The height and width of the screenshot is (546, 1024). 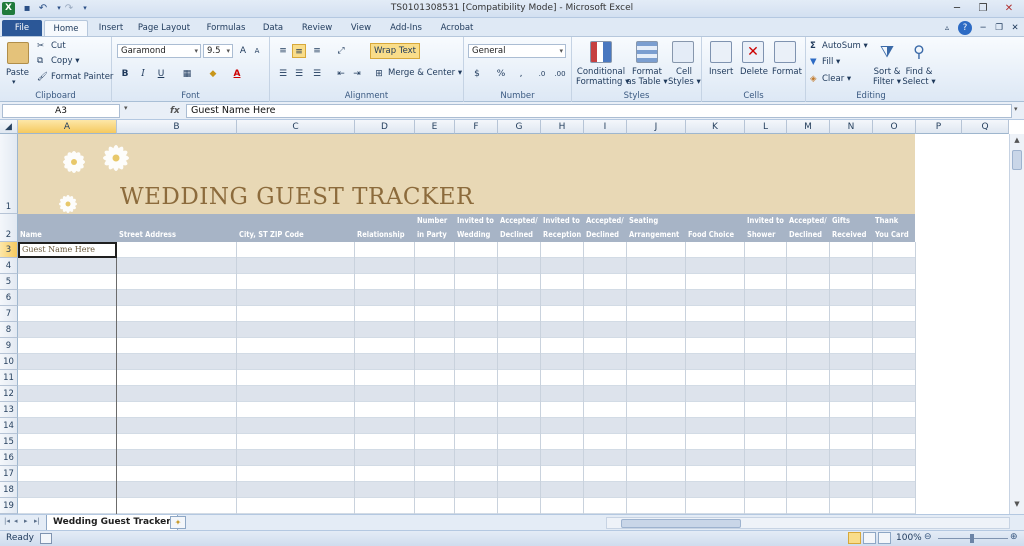 What do you see at coordinates (9, 394) in the screenshot?
I see `row-header-12: 12` at bounding box center [9, 394].